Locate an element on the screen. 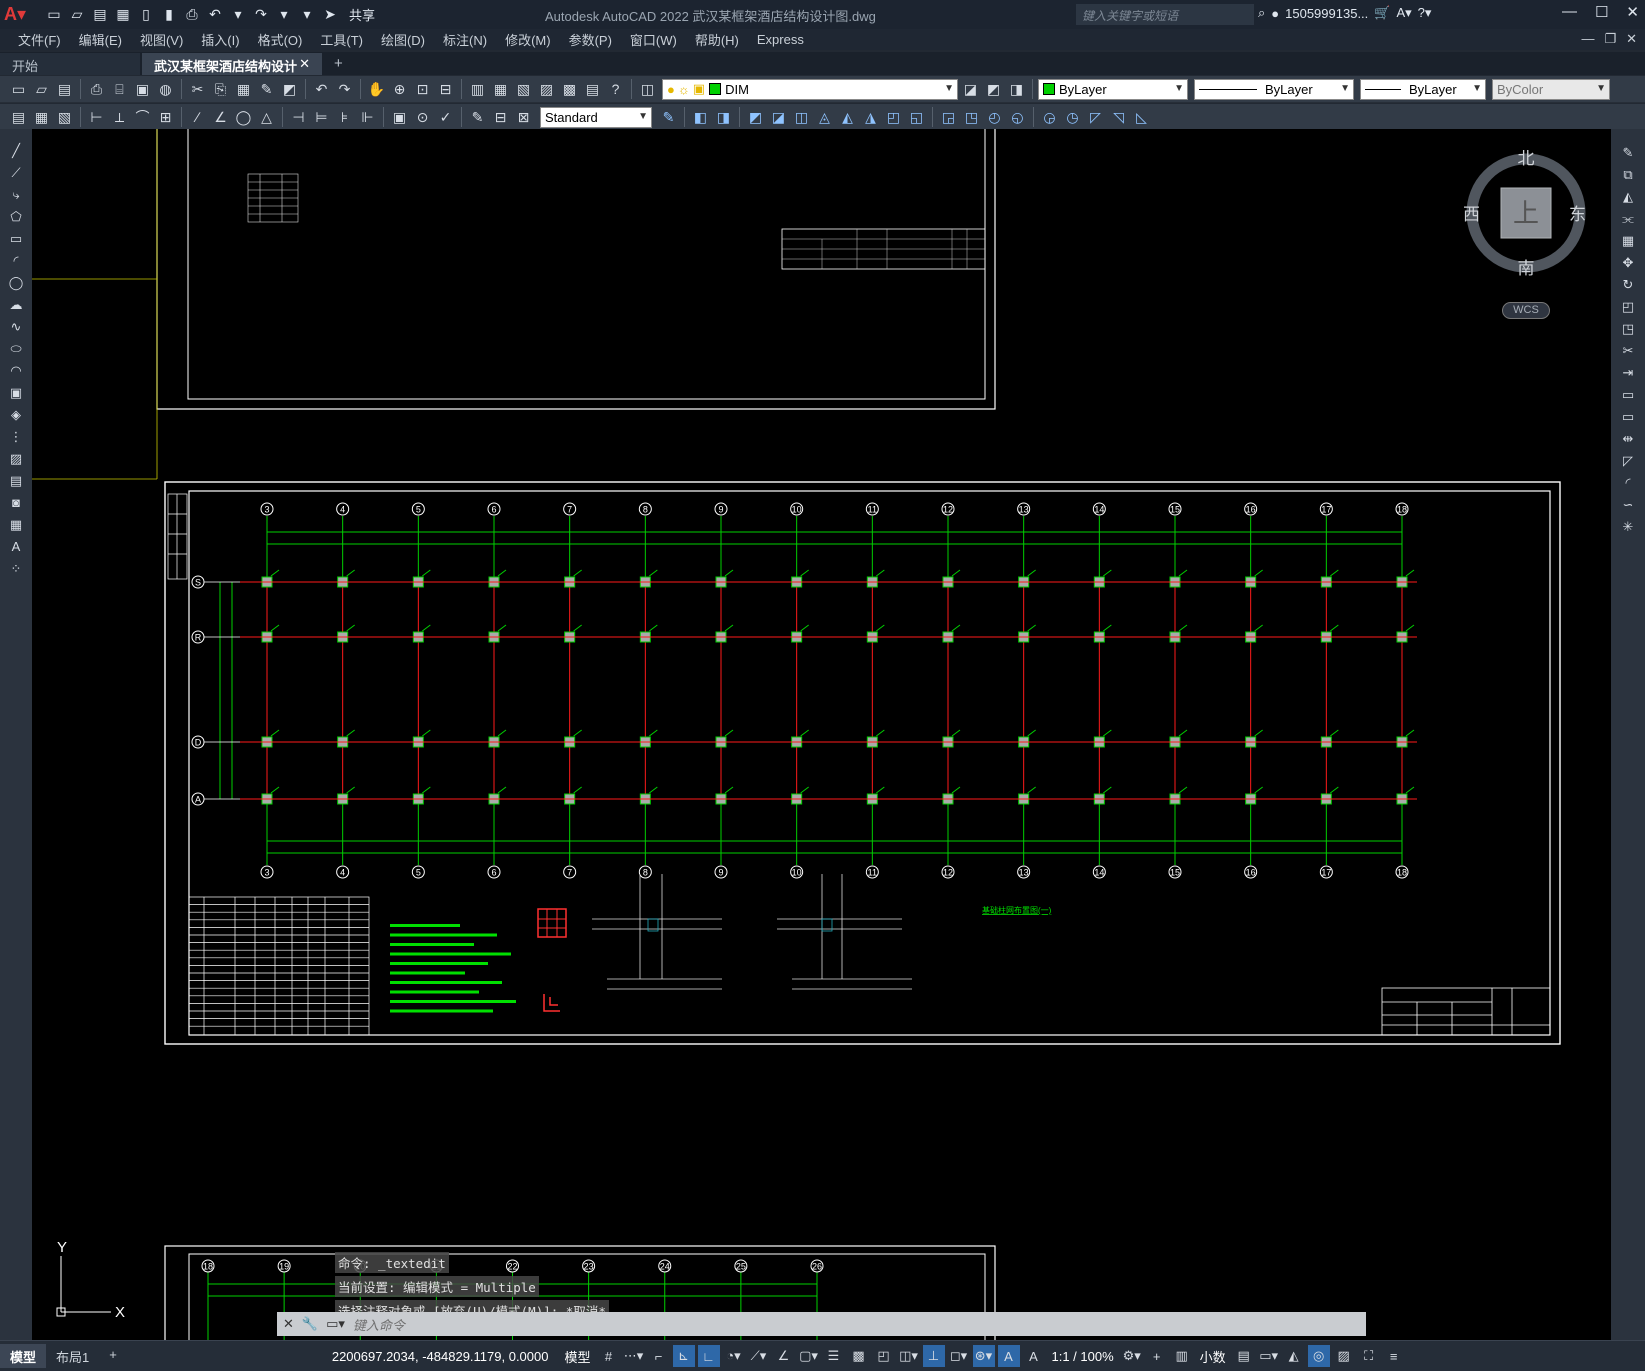 This screenshot has width=1645, height=1371. add-layout-icon: + is located at coordinates (113, 1356).